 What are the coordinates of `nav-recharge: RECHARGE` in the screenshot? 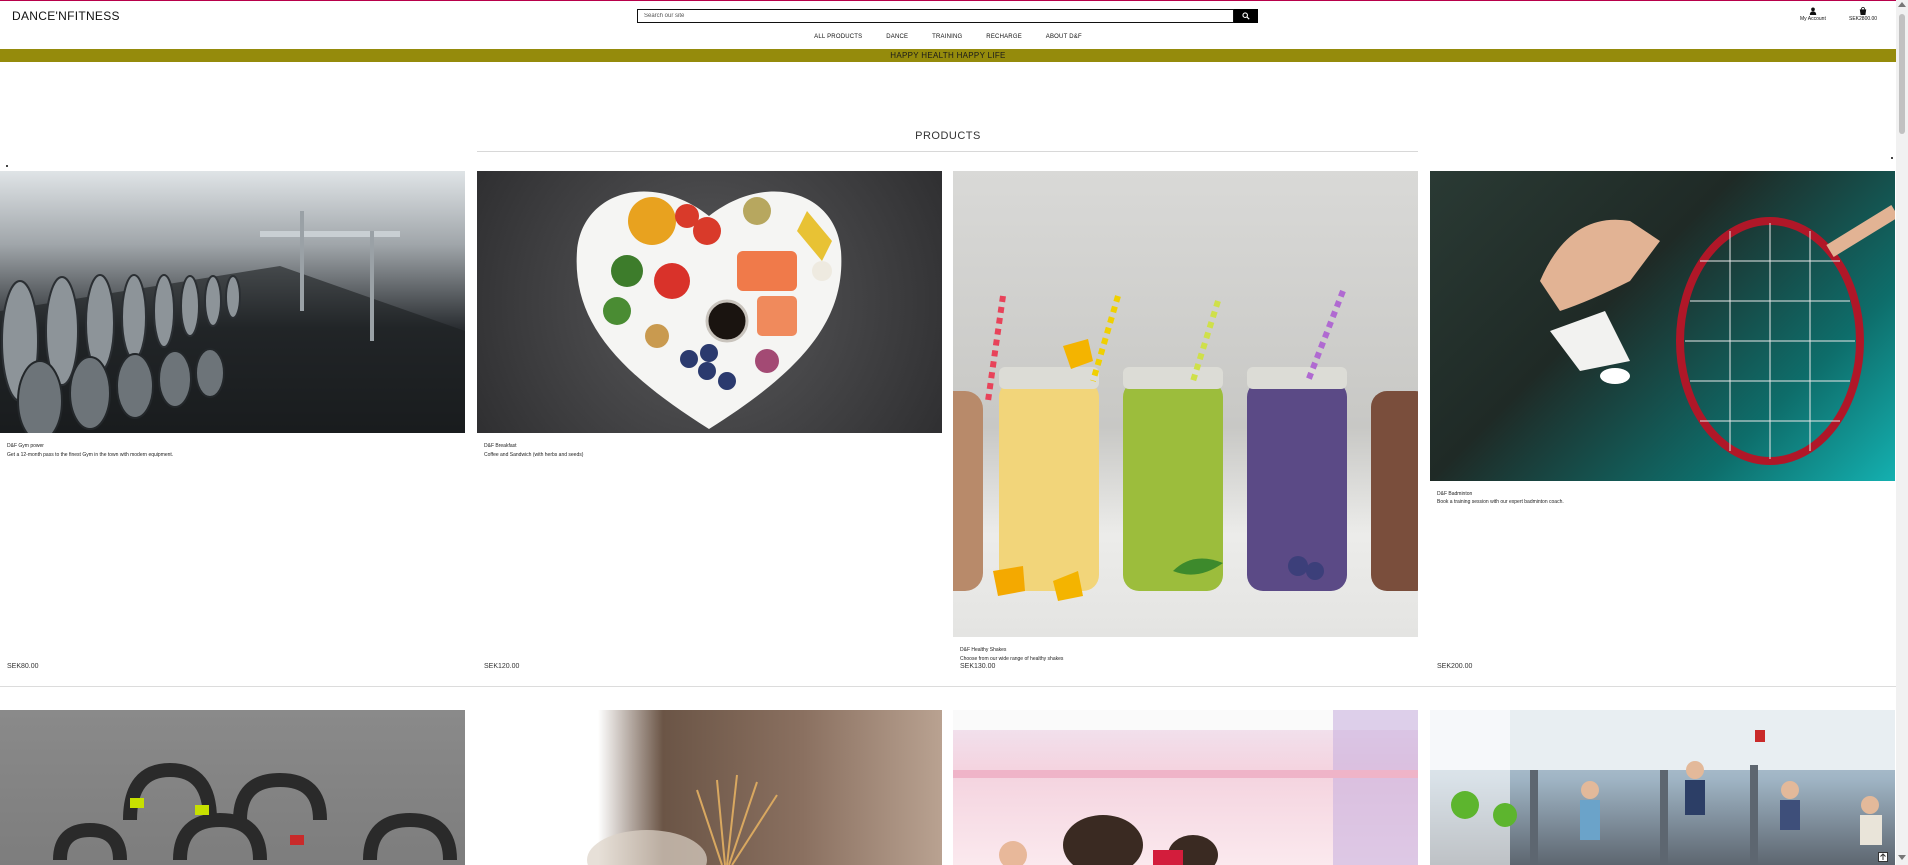 It's located at (1004, 37).